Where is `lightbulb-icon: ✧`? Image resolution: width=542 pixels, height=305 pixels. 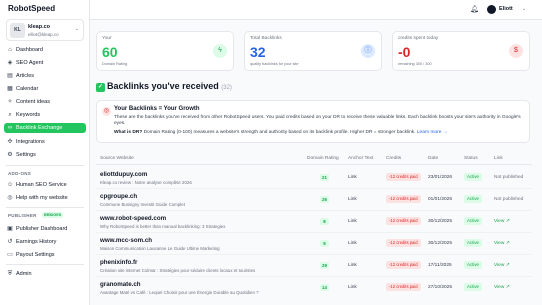
lightbulb-icon: ✧ is located at coordinates (10, 102).